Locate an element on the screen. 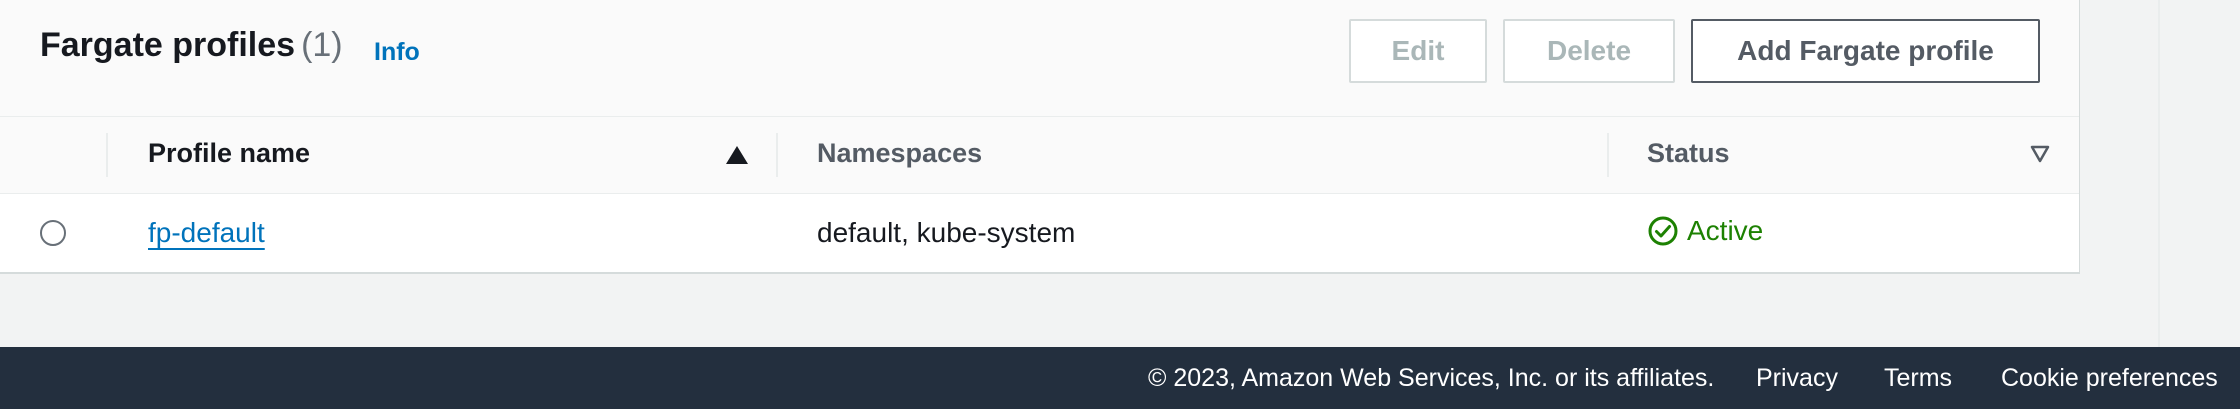 The image size is (2240, 409). panel-title: Fargate profiles (1) is located at coordinates (191, 45).